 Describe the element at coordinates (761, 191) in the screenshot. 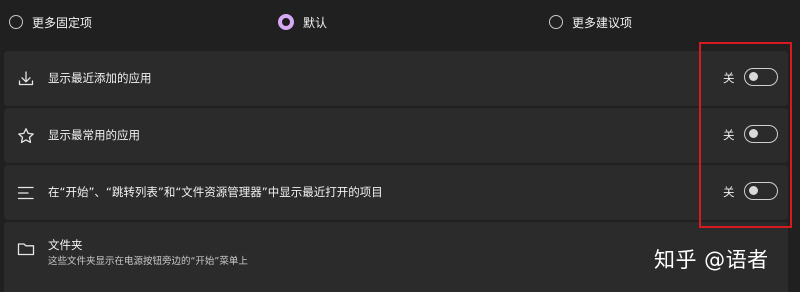

I see `recent-items-toggle` at that location.